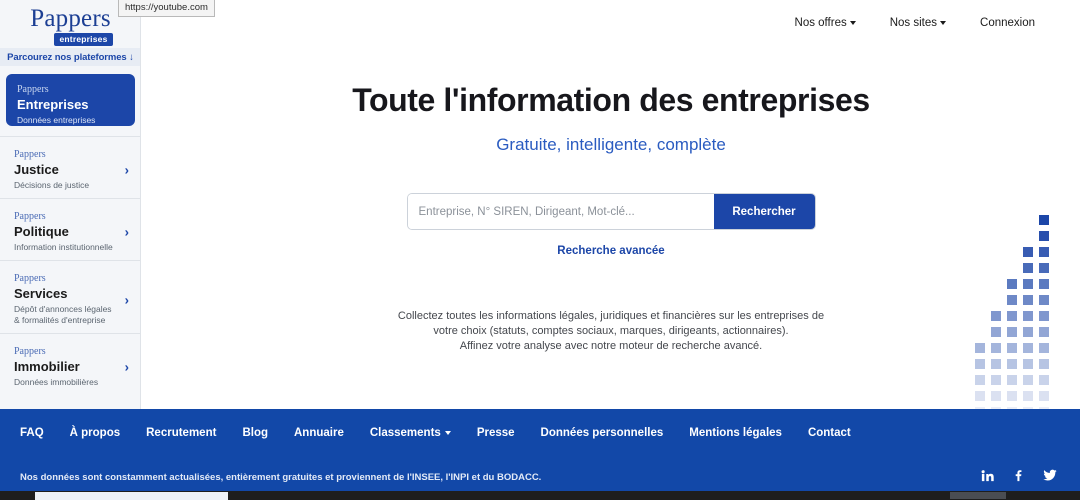 Image resolution: width=1080 pixels, height=500 pixels. What do you see at coordinates (825, 23) in the screenshot?
I see `nav-item-nos-offres: Nos offres` at bounding box center [825, 23].